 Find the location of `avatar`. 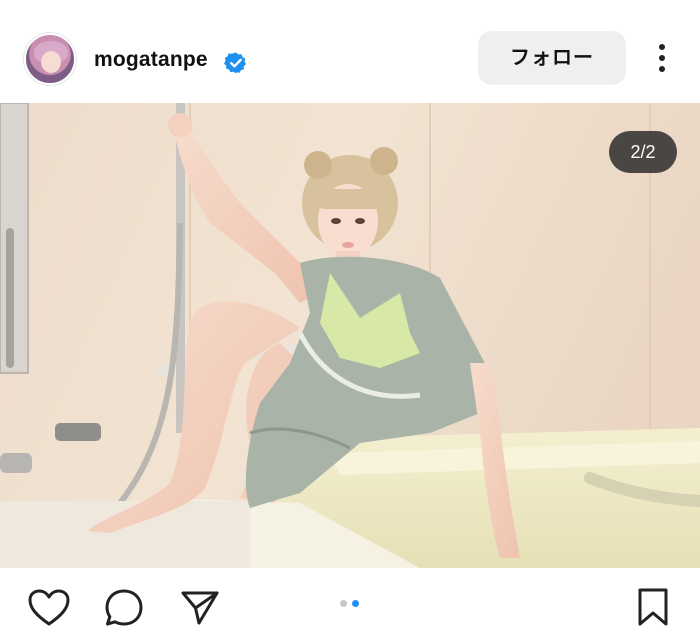

avatar is located at coordinates (50, 59).